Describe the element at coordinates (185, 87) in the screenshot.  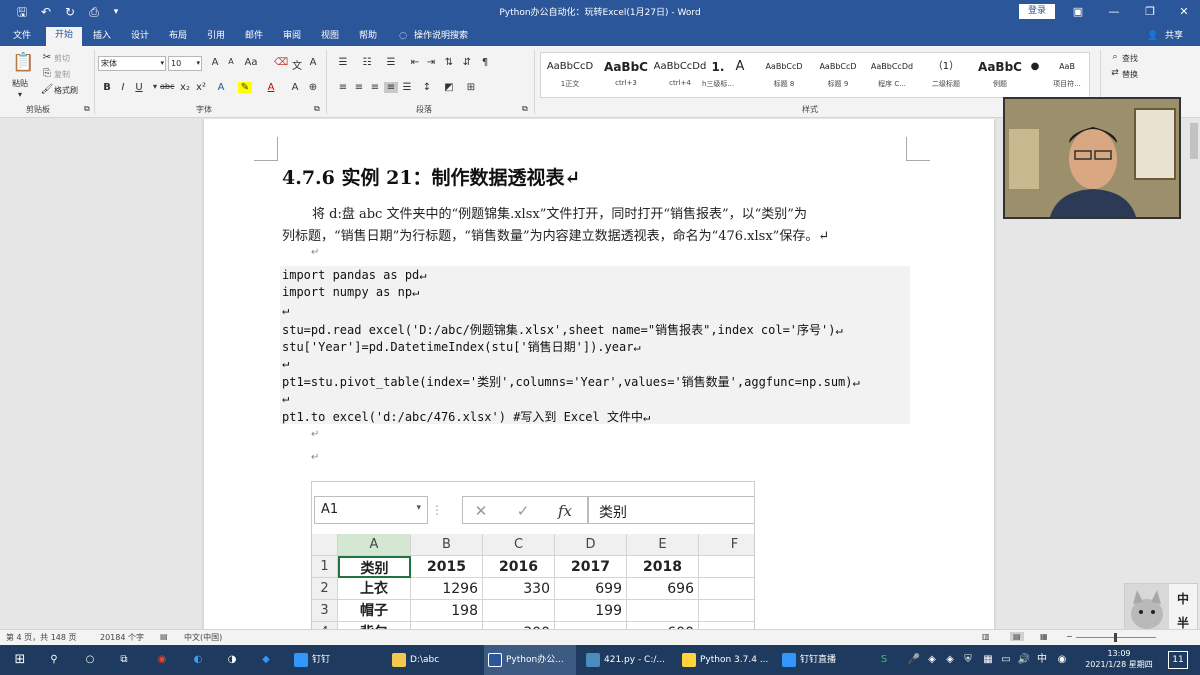
I see `subscript-icon: x₂` at that location.